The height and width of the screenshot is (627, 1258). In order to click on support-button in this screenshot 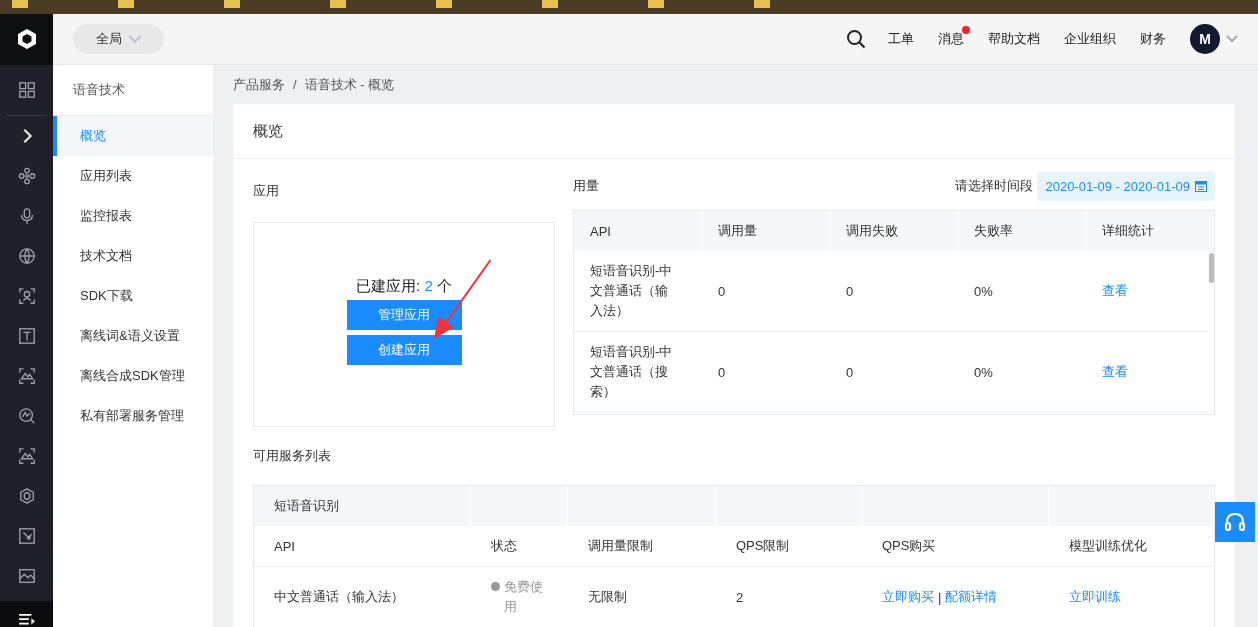, I will do `click(1235, 522)`.